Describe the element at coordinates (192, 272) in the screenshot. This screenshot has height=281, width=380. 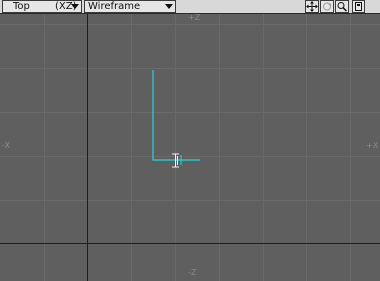
I see `axis-label-minus-z: -Z` at that location.